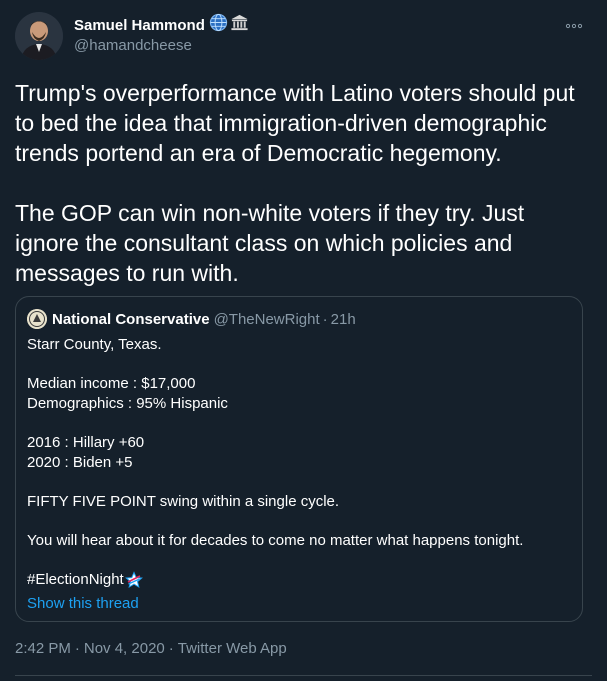 Image resolution: width=607 pixels, height=681 pixels. What do you see at coordinates (232, 648) in the screenshot?
I see `tweet-source: Twitter Web App` at bounding box center [232, 648].